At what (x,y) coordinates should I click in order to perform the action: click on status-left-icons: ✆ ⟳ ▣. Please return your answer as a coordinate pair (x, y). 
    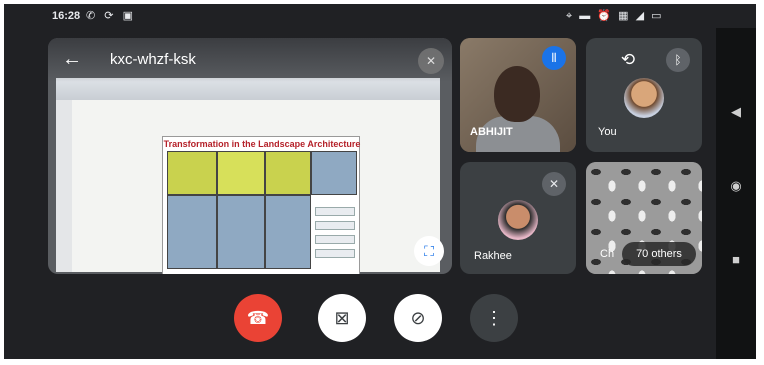
    Looking at the image, I should click on (111, 15).